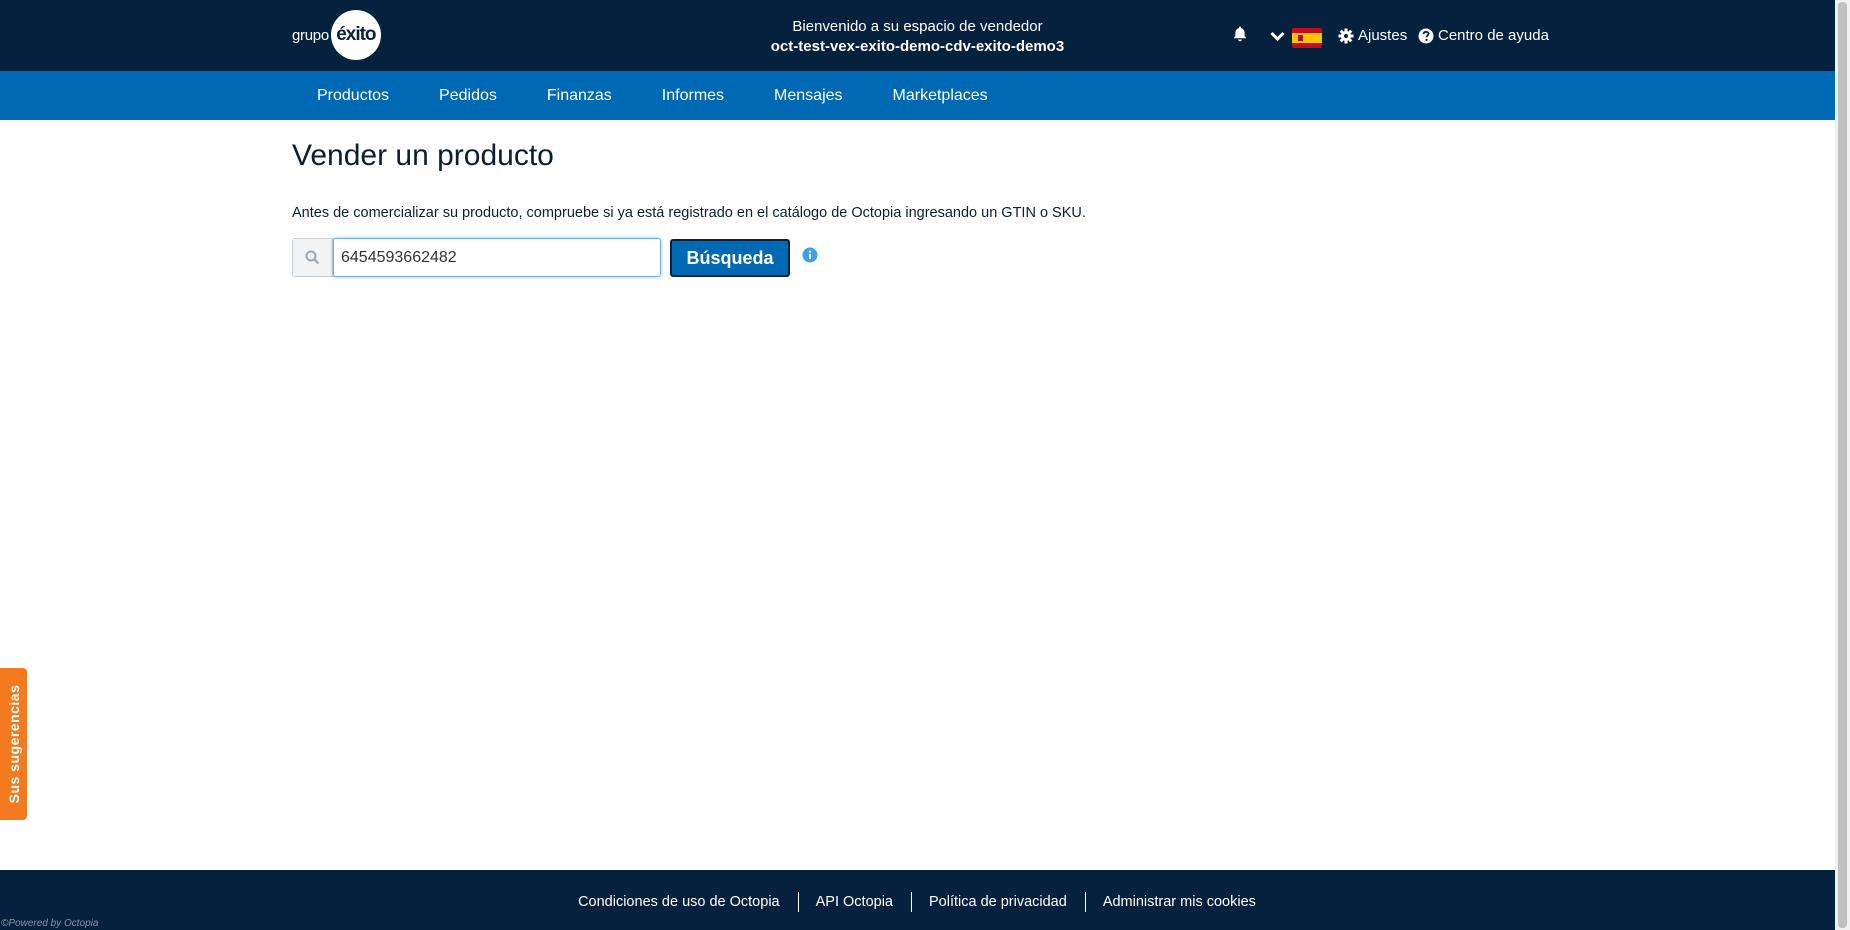 This screenshot has width=1850, height=930. I want to click on bell-icon, so click(1240, 36).